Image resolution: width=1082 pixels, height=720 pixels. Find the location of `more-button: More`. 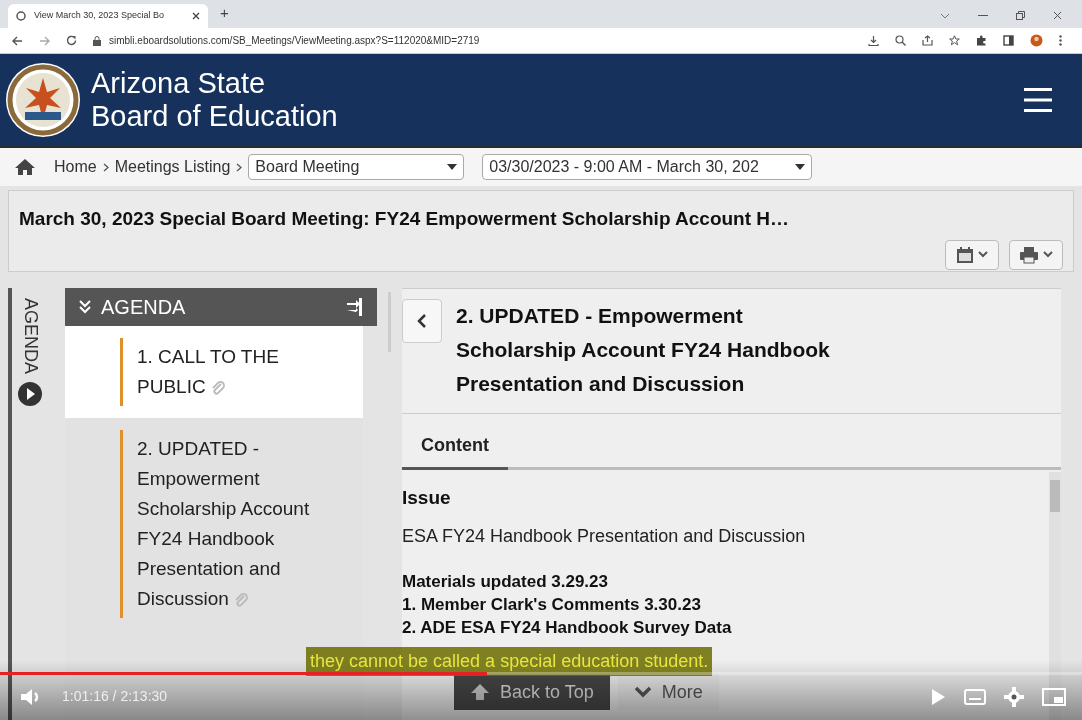

more-button: More is located at coordinates (668, 692).